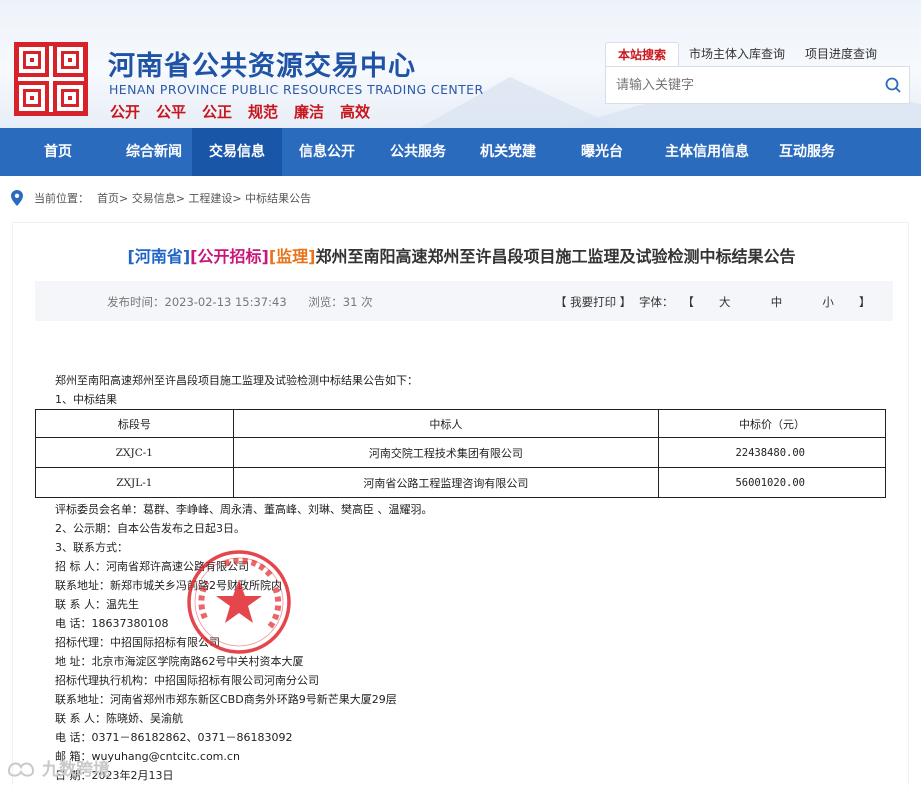 This screenshot has height=785, width=921. What do you see at coordinates (154, 152) in the screenshot?
I see `nav-item-news: 综合新闻` at bounding box center [154, 152].